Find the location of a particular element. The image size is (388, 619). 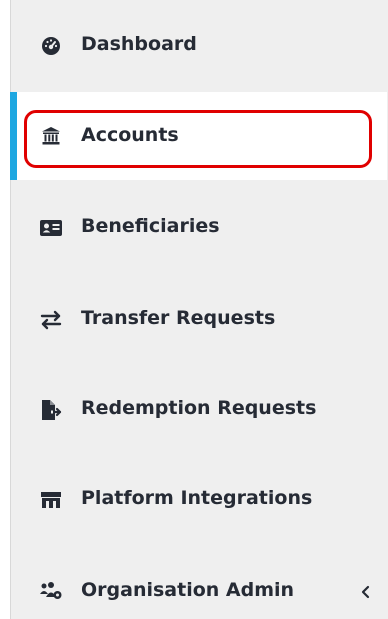

sidebar-item-label: Redemption Requests is located at coordinates (199, 408).